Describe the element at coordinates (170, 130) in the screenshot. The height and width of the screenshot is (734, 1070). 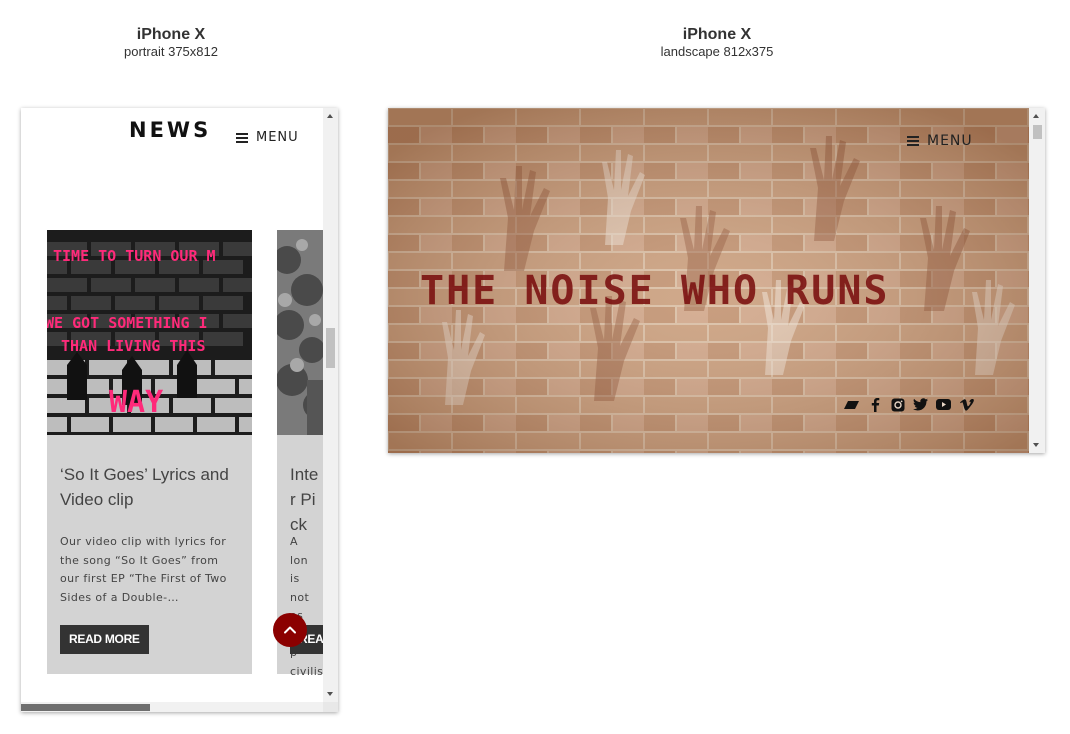
I see `page-title: NEWS` at that location.